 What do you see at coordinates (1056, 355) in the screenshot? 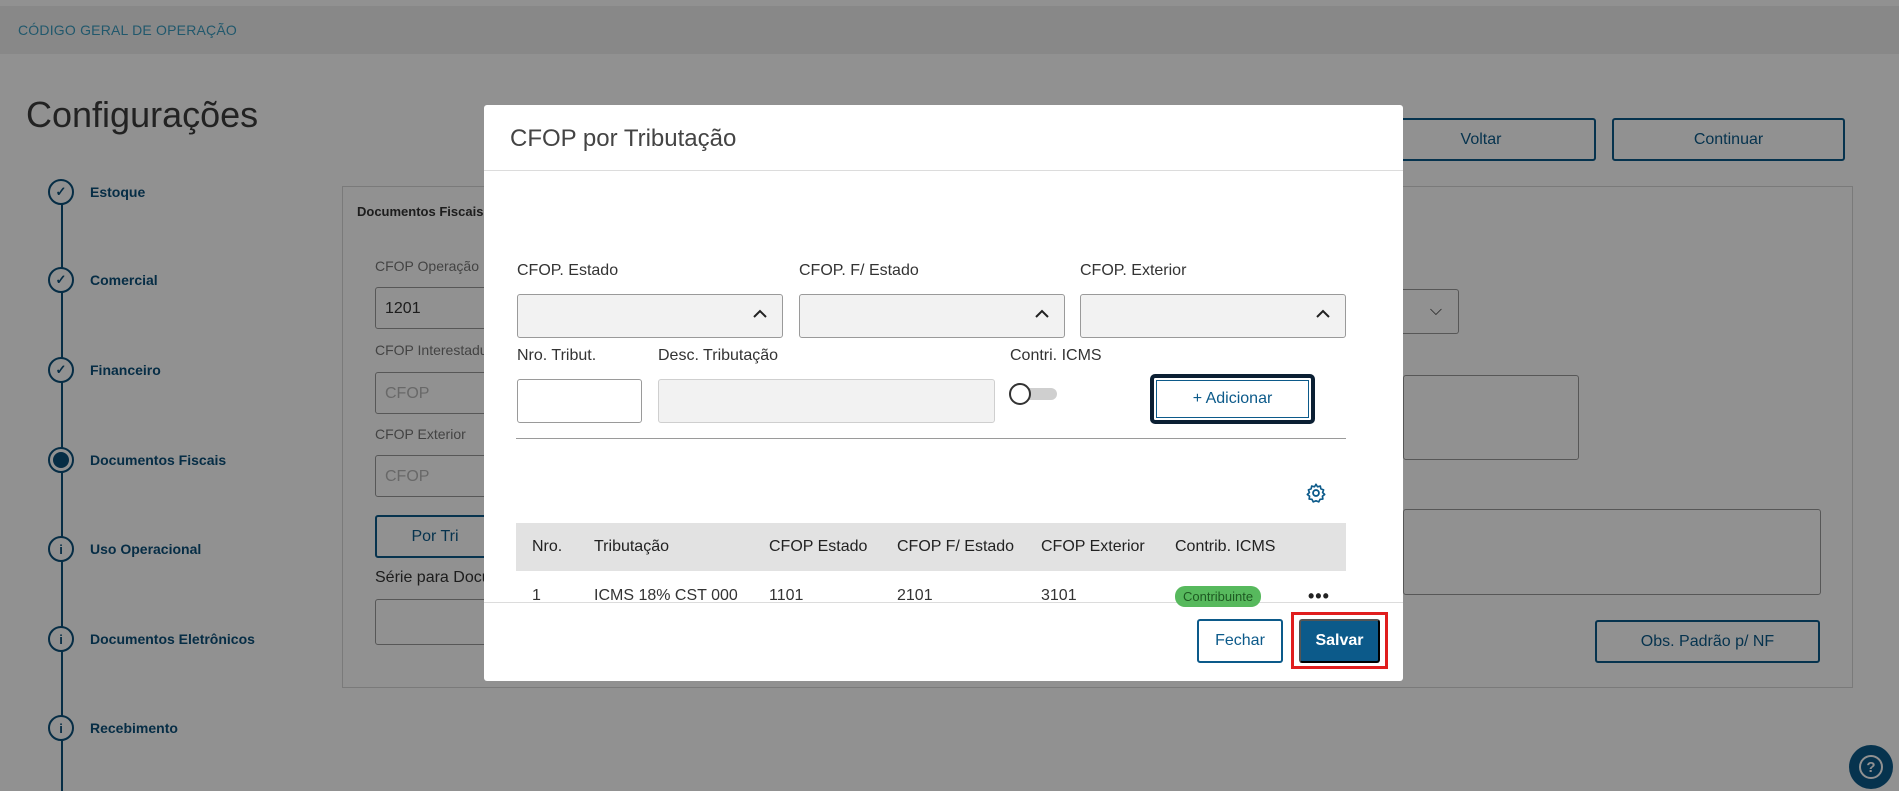
I see `contri-icms-label: Contri. ICMS` at bounding box center [1056, 355].